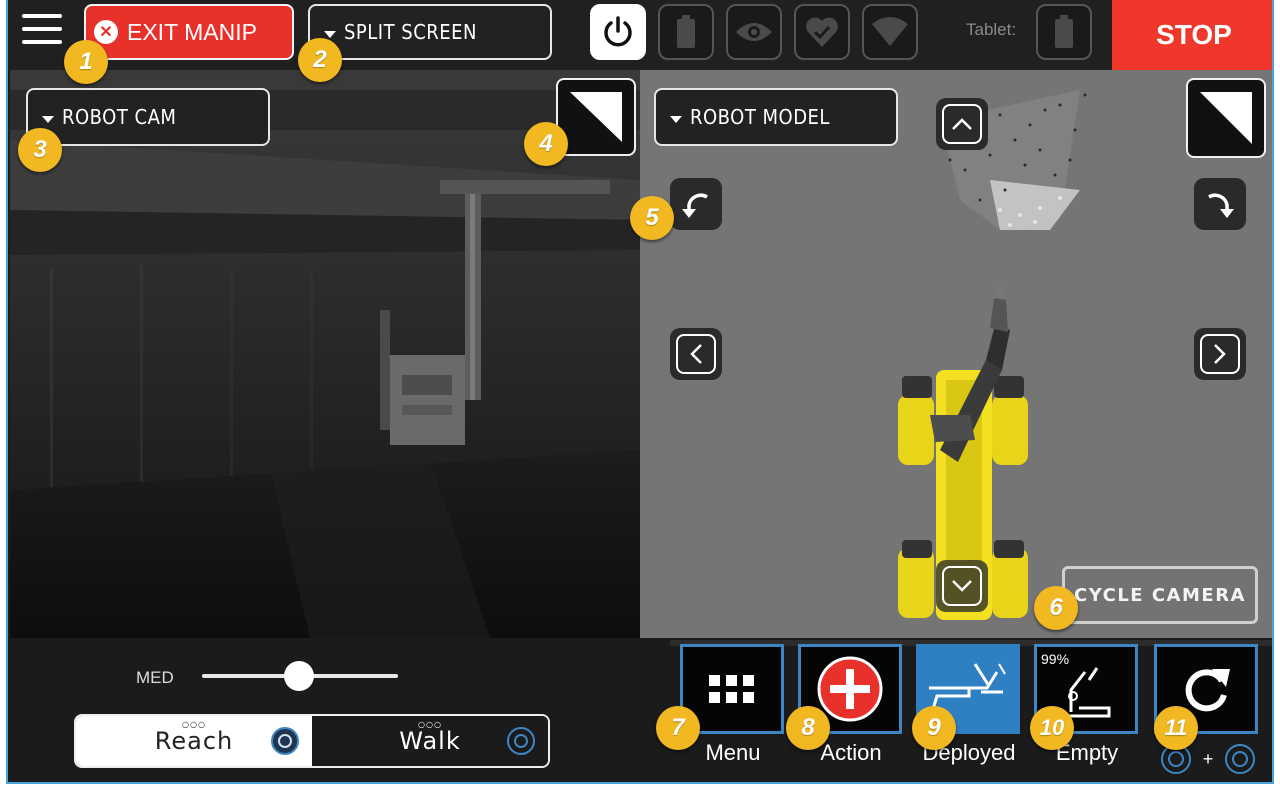 The height and width of the screenshot is (786, 1280). Describe the element at coordinates (1192, 35) in the screenshot. I see `stop-button: STOP` at that location.